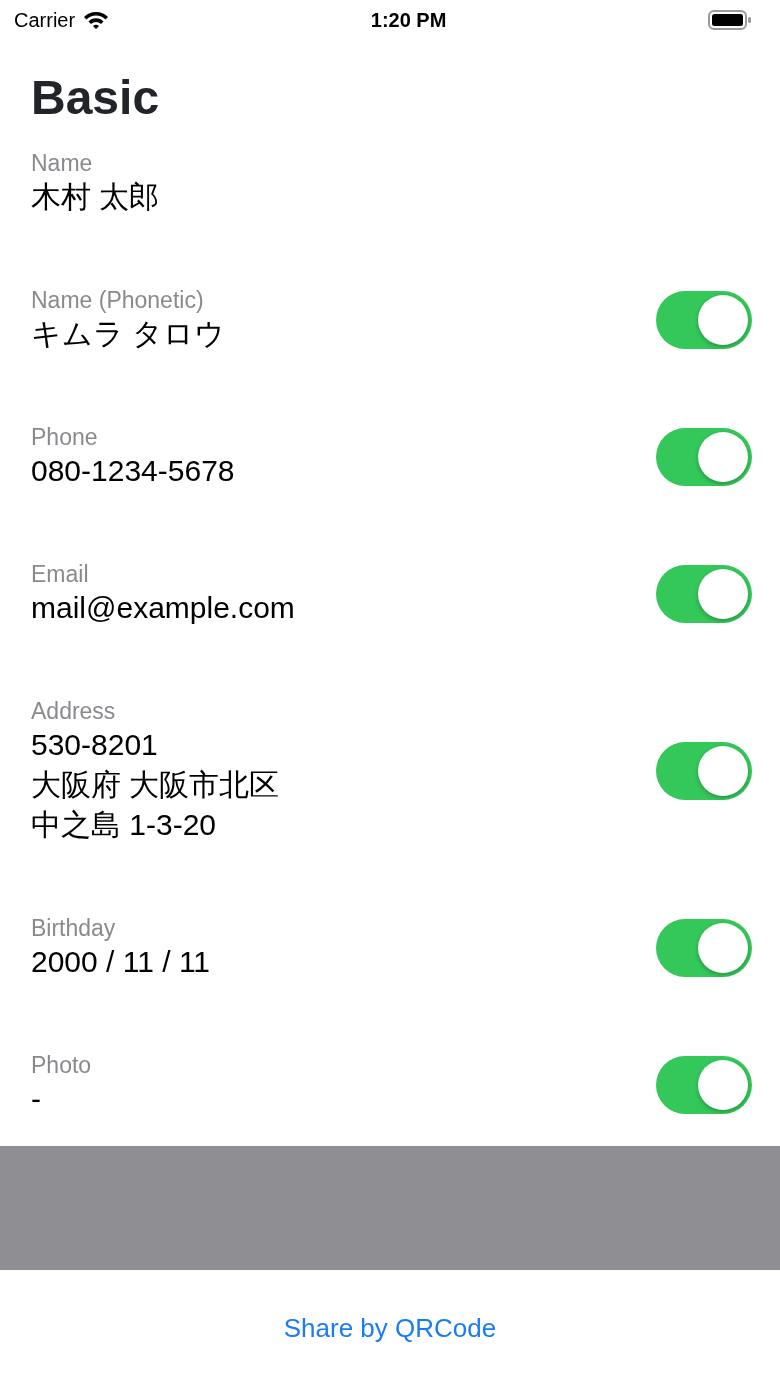 The height and width of the screenshot is (1387, 780). What do you see at coordinates (60, 574) in the screenshot?
I see `field-label: Email` at bounding box center [60, 574].